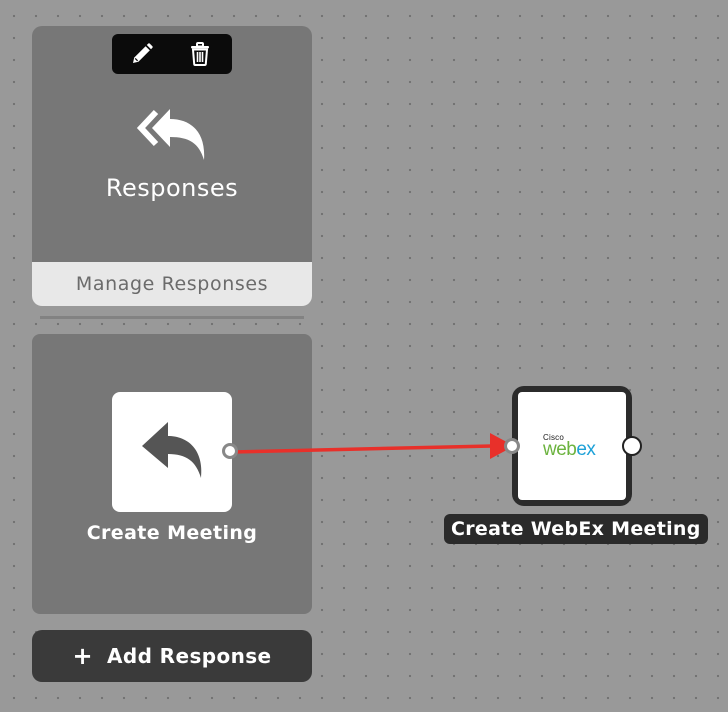  What do you see at coordinates (170, 134) in the screenshot?
I see `reply-all-icon` at bounding box center [170, 134].